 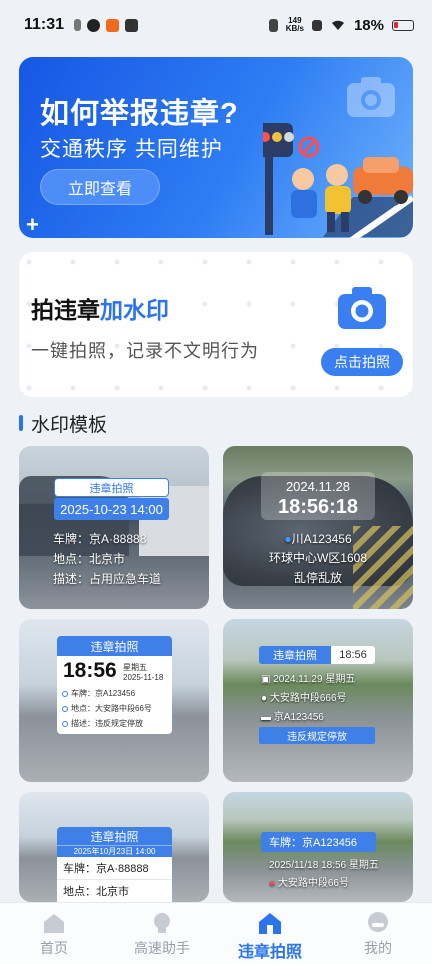 What do you see at coordinates (54, 948) in the screenshot?
I see `tab-home-label: 首页` at bounding box center [54, 948].